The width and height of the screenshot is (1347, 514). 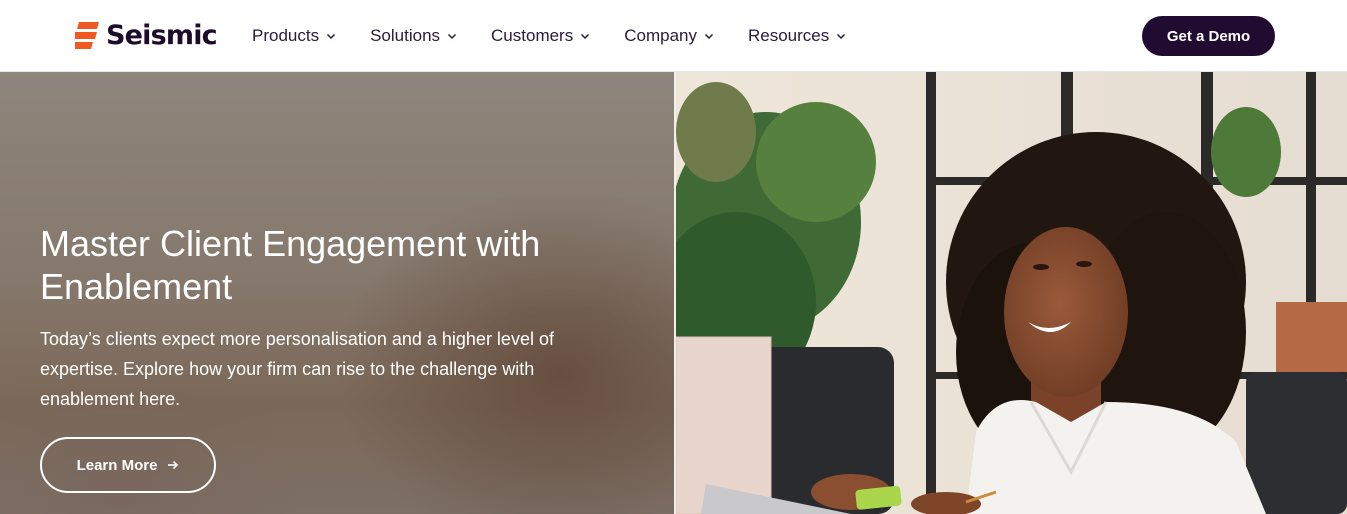 I want to click on learn-more-button: Learn More, so click(x=128, y=465).